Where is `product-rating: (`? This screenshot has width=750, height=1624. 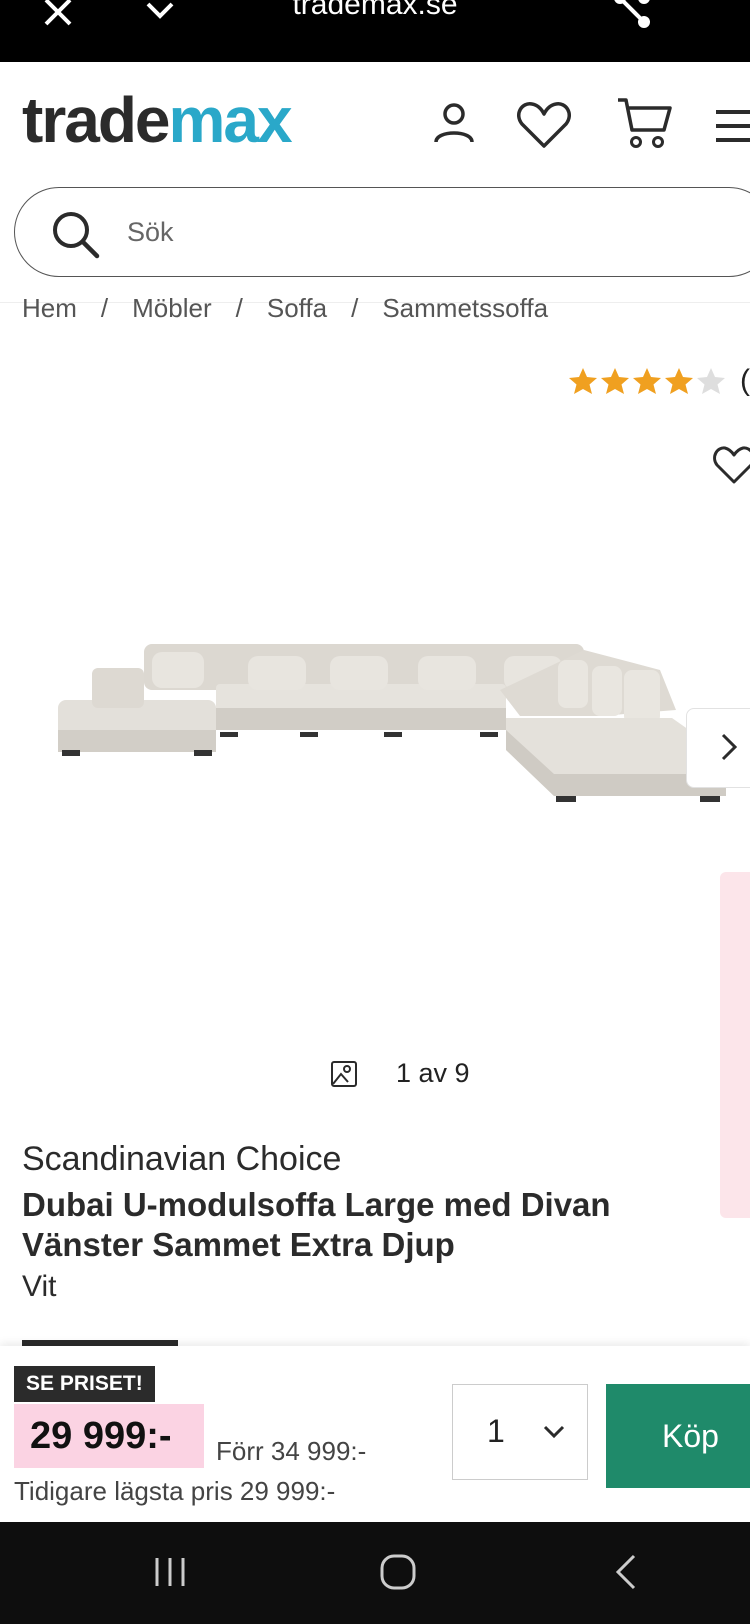 product-rating: ( is located at coordinates (659, 382).